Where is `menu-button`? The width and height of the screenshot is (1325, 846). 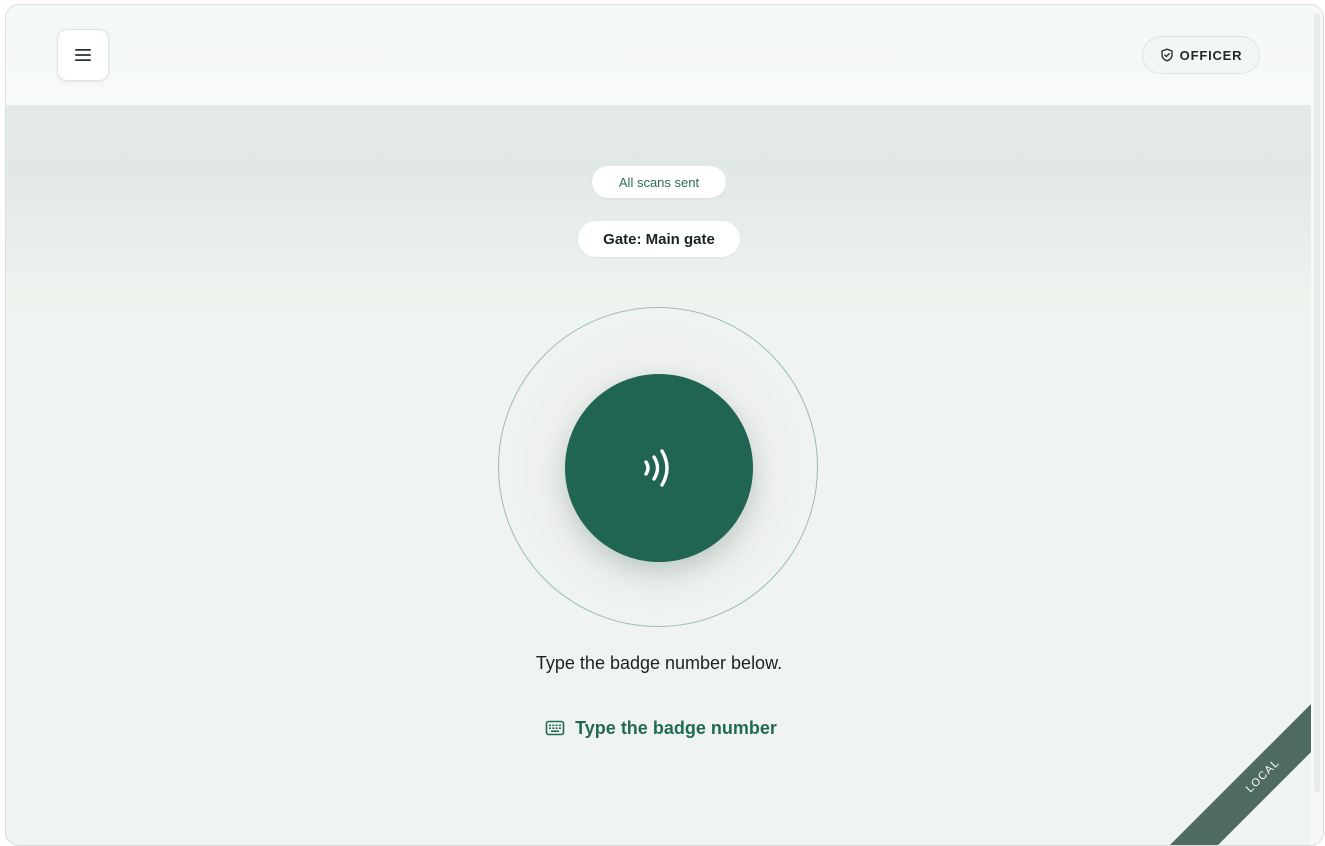 menu-button is located at coordinates (83, 55).